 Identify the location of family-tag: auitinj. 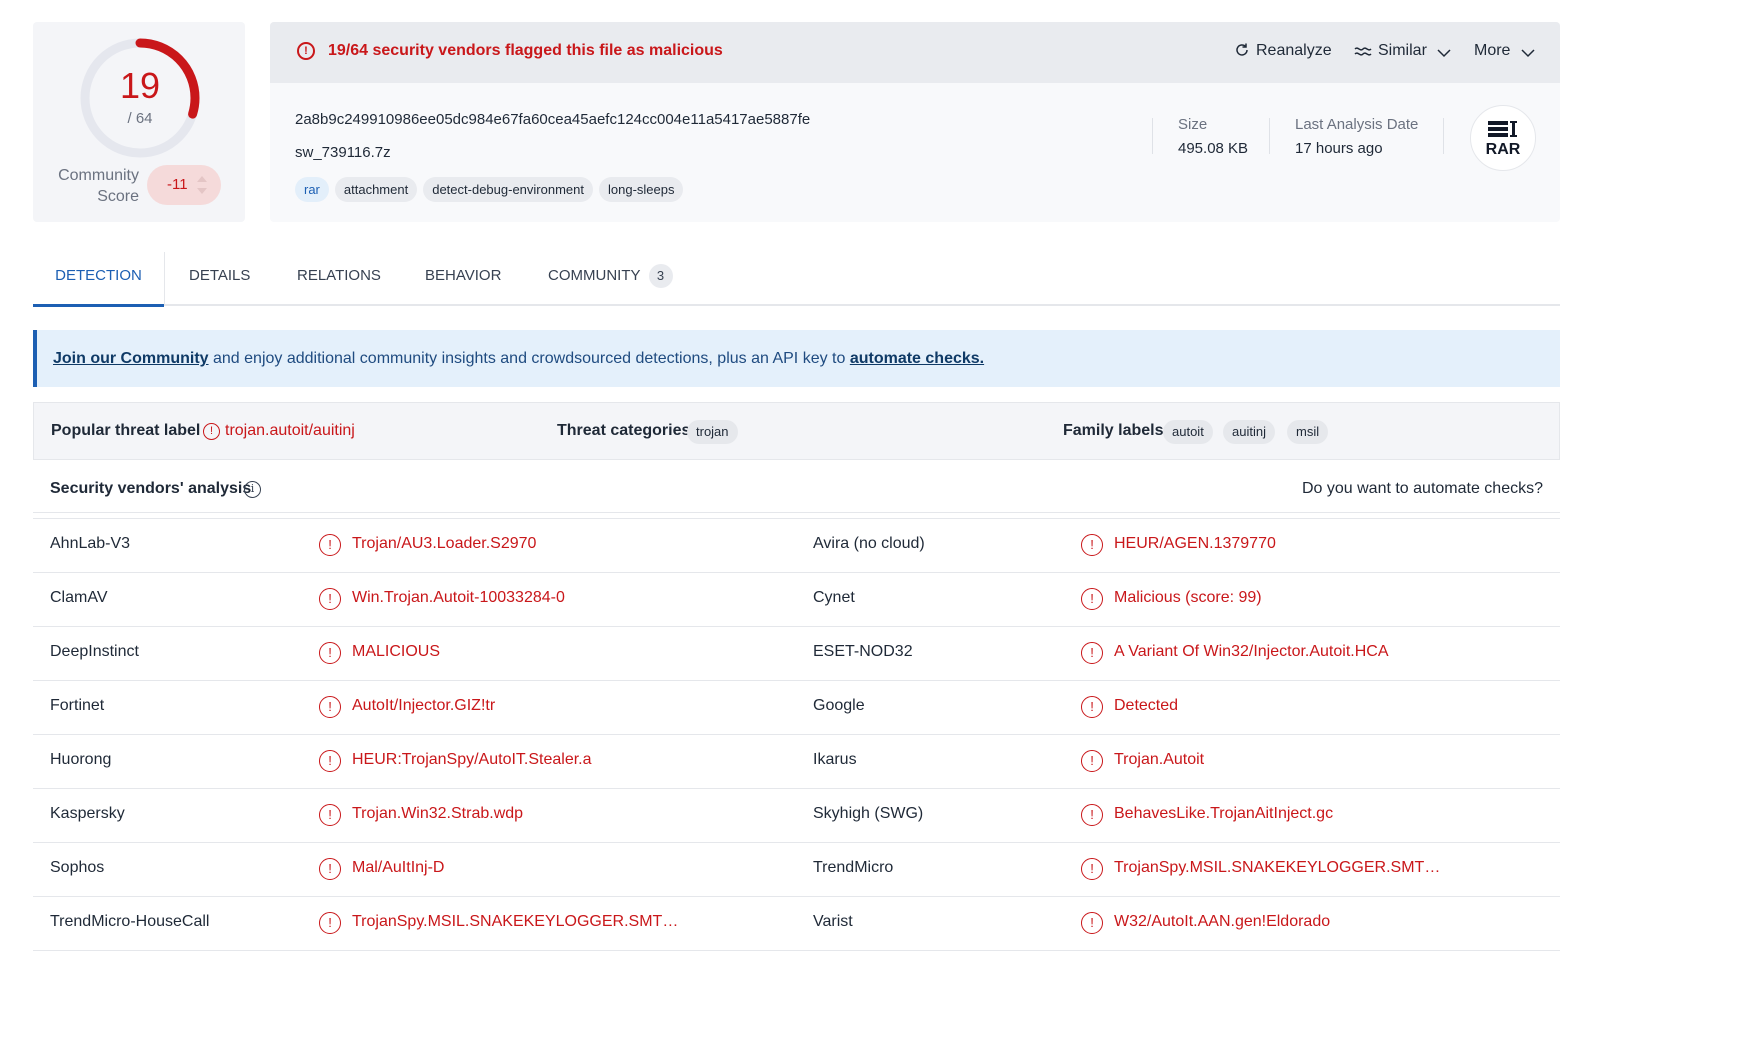
(1249, 432).